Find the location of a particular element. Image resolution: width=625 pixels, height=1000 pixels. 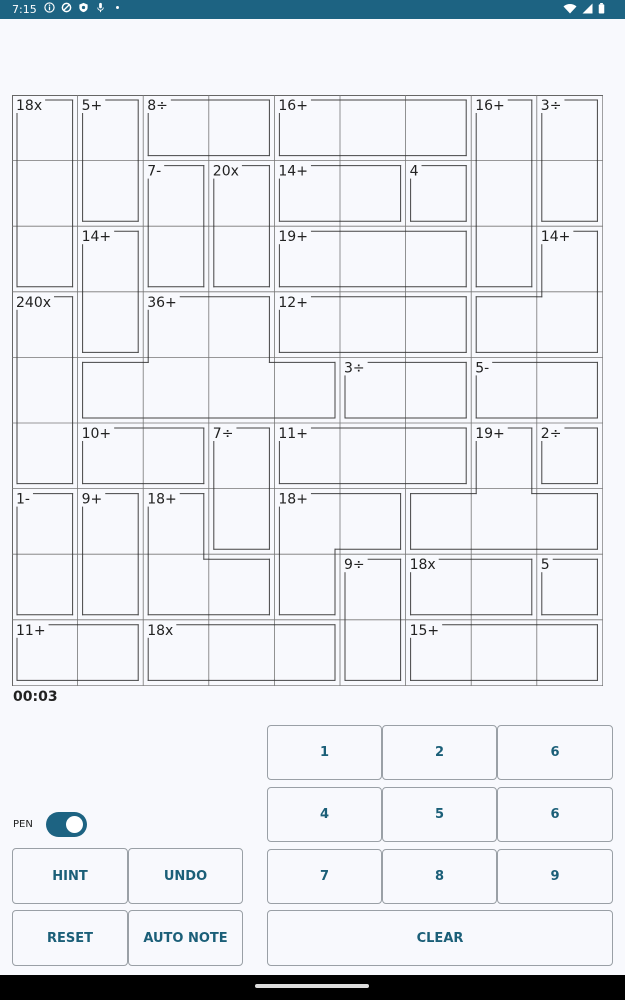

cage-clue: 7÷ is located at coordinates (223, 434).